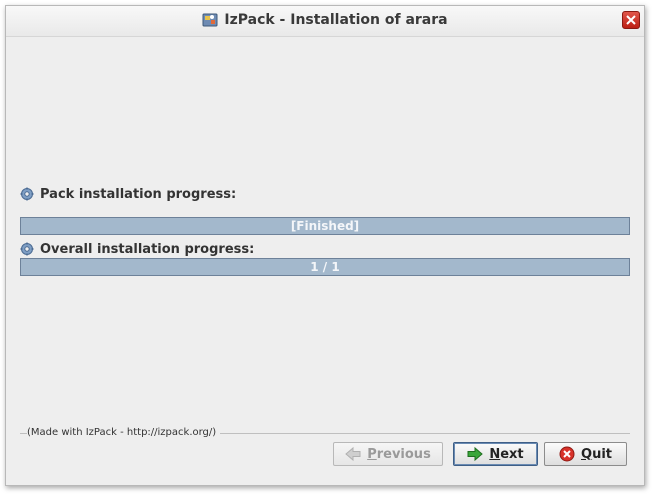 The image size is (654, 494). I want to click on pack-progress-label: Pack installation progress:, so click(138, 194).